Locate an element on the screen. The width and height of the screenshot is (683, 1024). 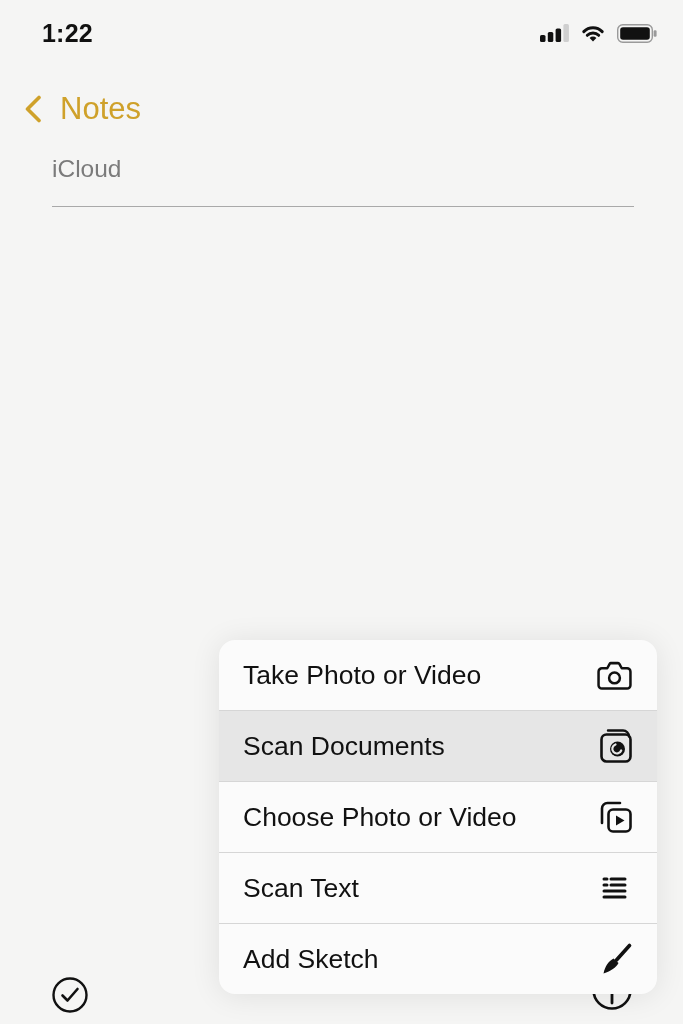
back-chevron-icon is located at coordinates (33, 109).